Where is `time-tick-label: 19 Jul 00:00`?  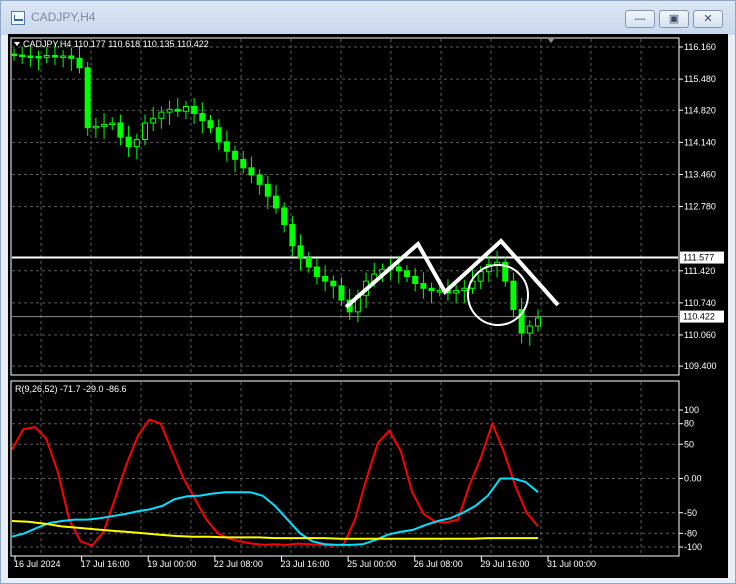
time-tick-label: 19 Jul 00:00 is located at coordinates (171, 564).